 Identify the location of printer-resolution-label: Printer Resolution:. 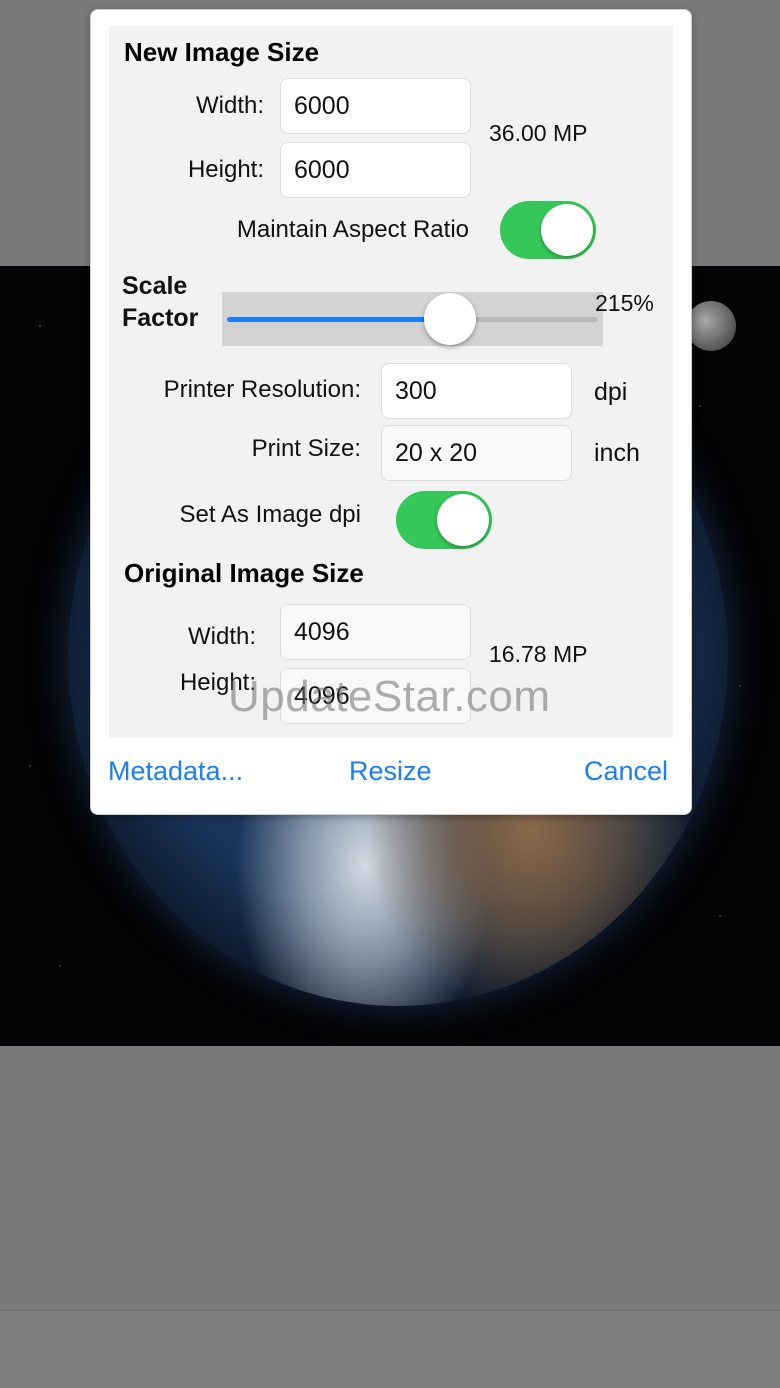
(262, 389).